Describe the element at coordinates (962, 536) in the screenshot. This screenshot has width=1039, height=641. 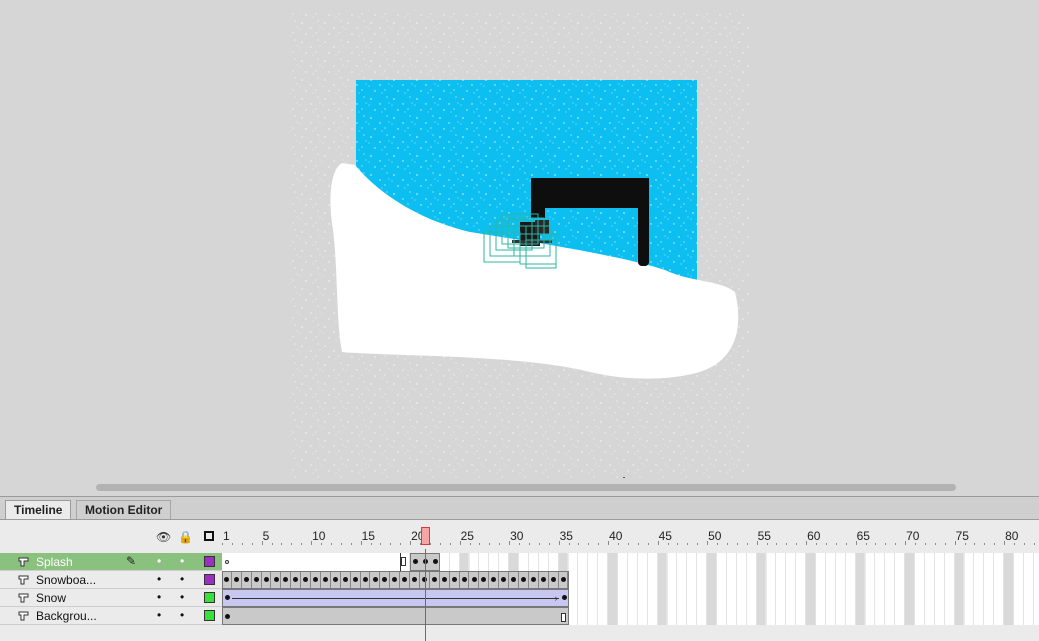
I see `frame-number-75: 75` at that location.